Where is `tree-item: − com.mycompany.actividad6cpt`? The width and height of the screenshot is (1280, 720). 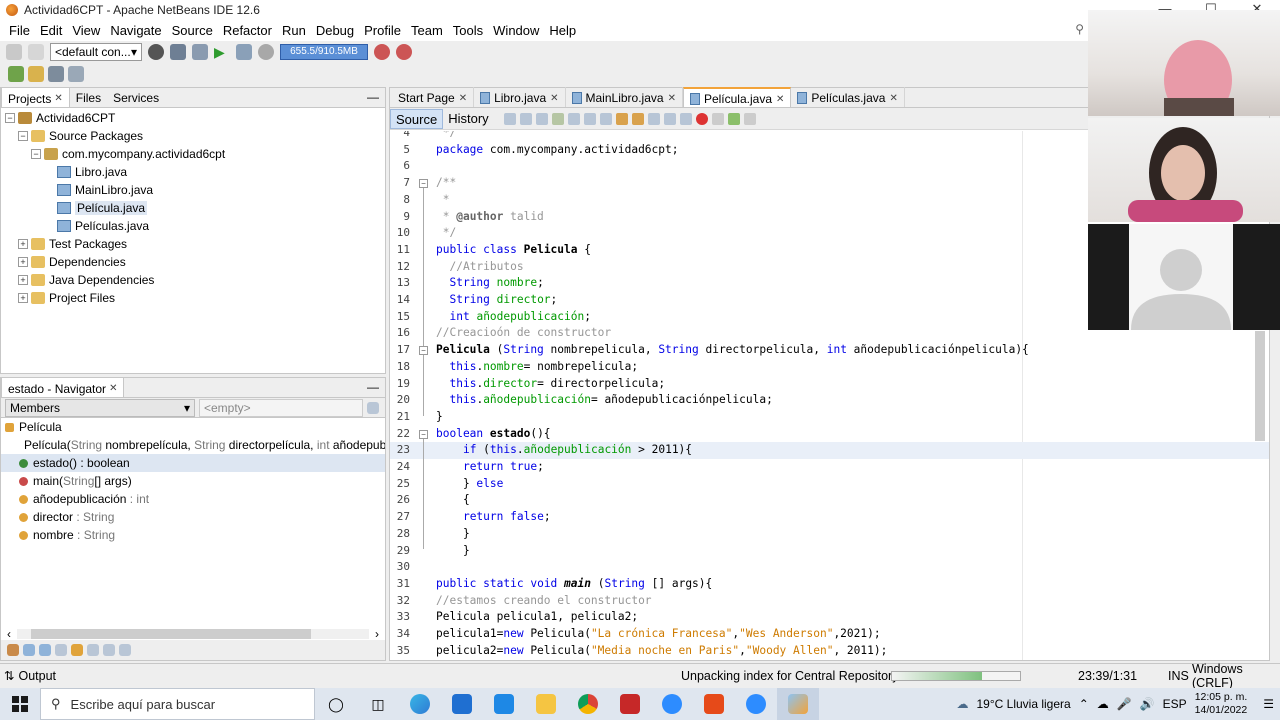
tree-item: − com.mycompany.actividad6cpt is located at coordinates (193, 154).